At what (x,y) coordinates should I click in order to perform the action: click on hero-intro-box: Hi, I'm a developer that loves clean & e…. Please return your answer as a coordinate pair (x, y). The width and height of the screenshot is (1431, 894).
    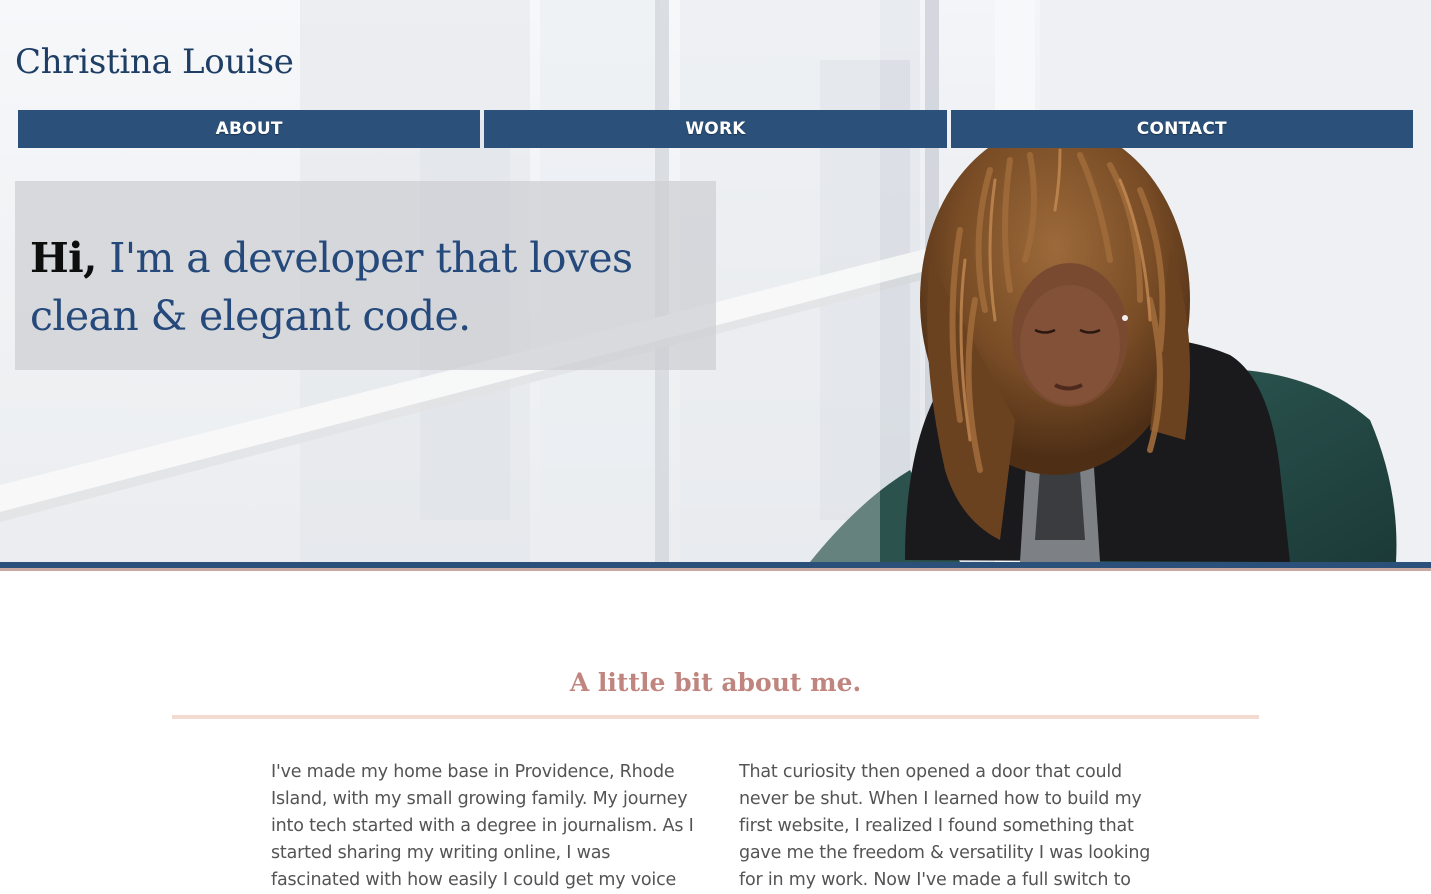
    Looking at the image, I should click on (365, 275).